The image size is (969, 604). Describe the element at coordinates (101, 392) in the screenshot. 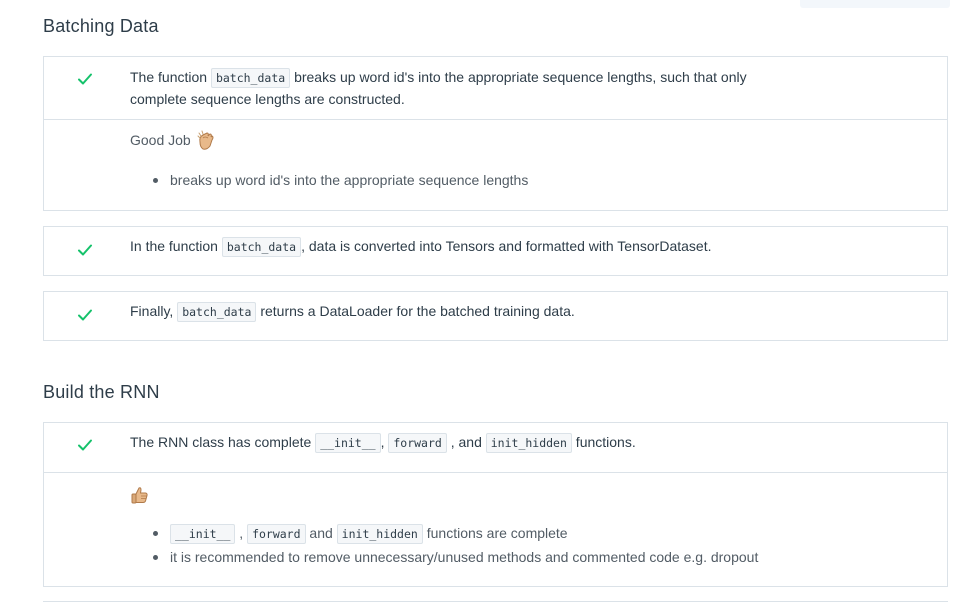

I see `section-title-build-the-rnn: Build the RNN` at that location.